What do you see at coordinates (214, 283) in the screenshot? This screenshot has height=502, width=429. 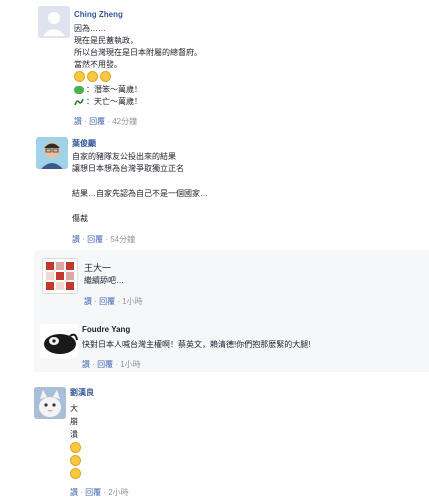 I see `comment-3: 王大一 繼續舔吧… 讚 · 回覆 · 1小時` at bounding box center [214, 283].